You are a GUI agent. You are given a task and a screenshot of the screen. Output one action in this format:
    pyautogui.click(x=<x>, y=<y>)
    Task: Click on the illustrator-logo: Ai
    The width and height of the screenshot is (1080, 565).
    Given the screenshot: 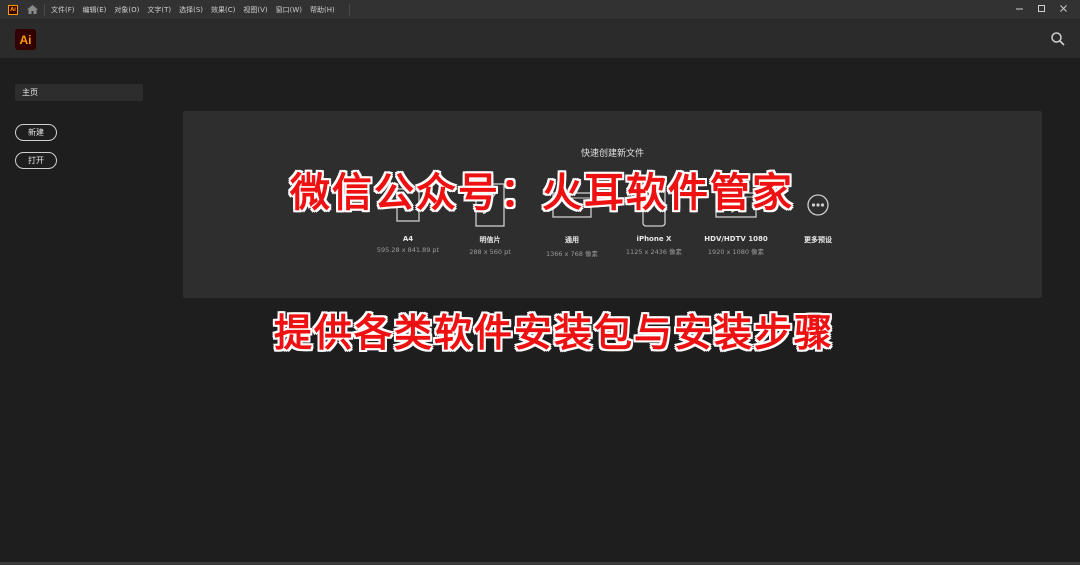 What is the action you would take?
    pyautogui.click(x=25, y=39)
    